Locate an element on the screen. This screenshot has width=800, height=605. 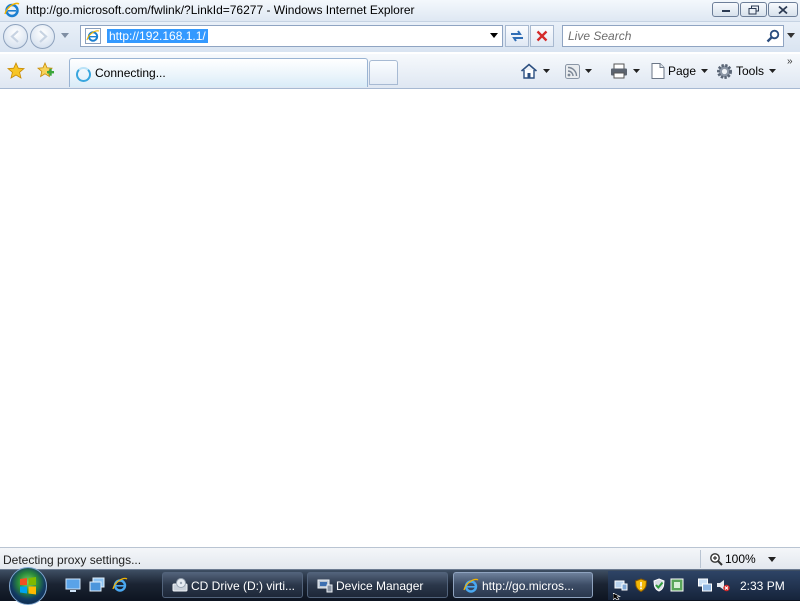
print-dropdown-icon is located at coordinates (636, 71).